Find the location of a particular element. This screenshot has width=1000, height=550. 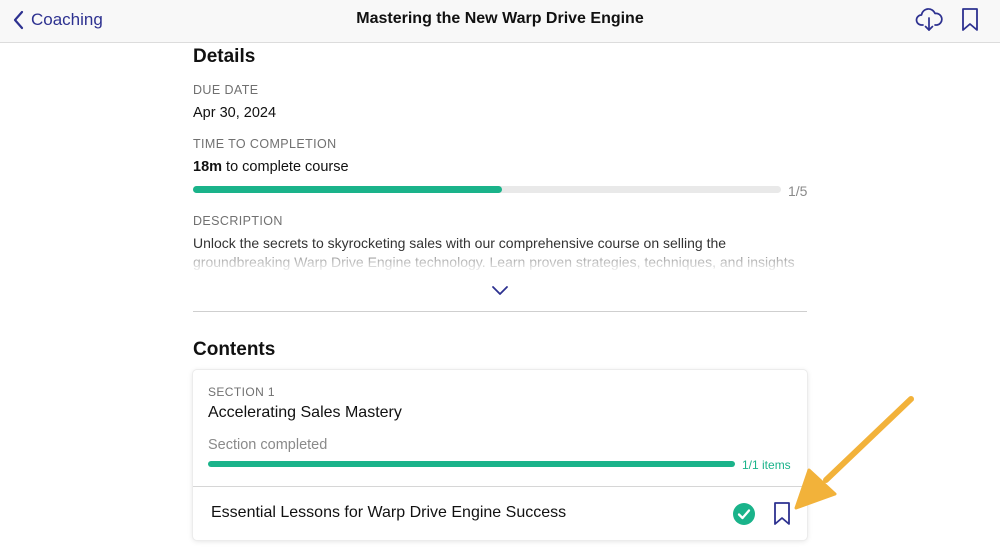

time-suffix: to complete course is located at coordinates (285, 167).